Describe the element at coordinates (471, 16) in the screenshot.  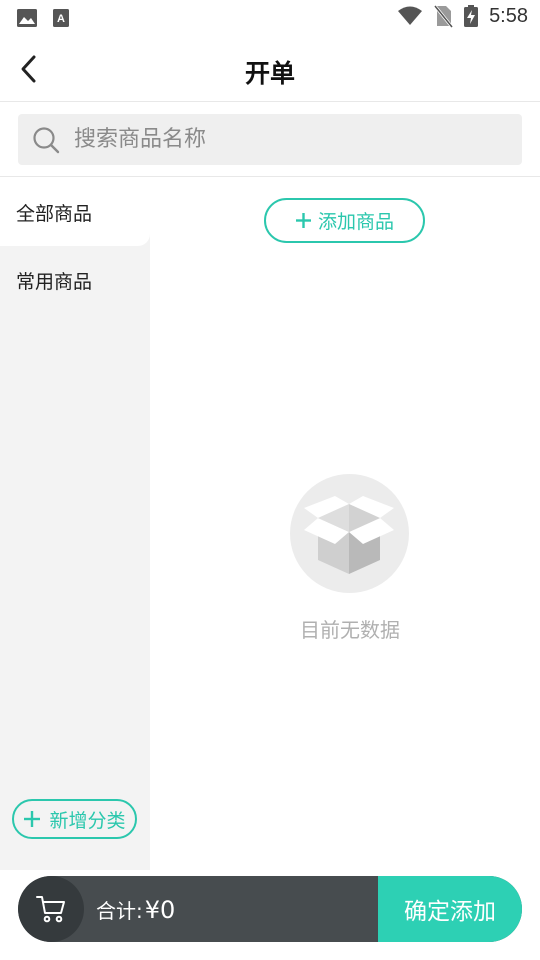
I see `battery-charging-icon` at that location.